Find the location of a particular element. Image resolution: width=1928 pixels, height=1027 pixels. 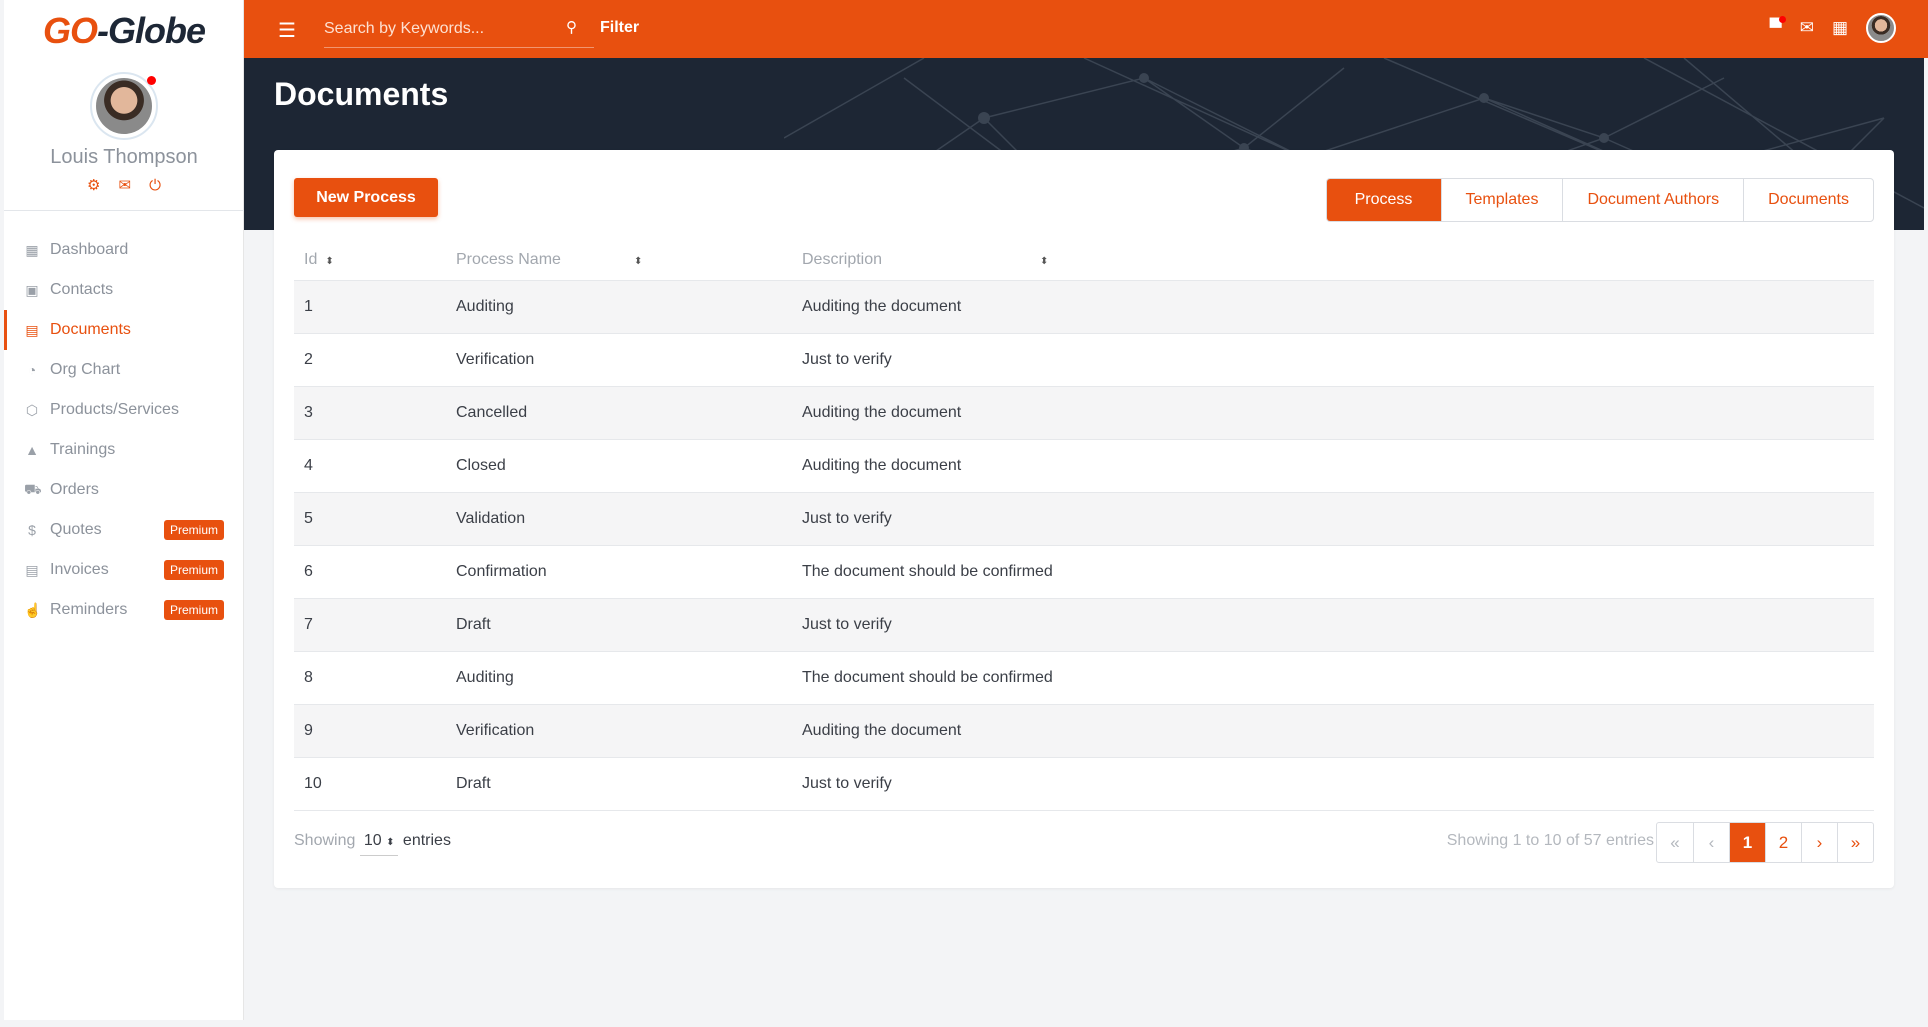

page-1-button: 1 is located at coordinates (1747, 842).